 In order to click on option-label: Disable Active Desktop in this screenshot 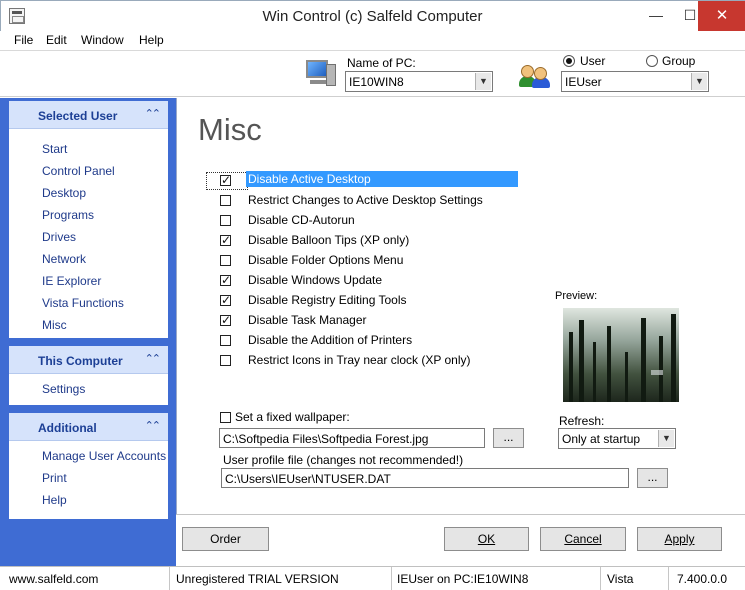, I will do `click(382, 179)`.